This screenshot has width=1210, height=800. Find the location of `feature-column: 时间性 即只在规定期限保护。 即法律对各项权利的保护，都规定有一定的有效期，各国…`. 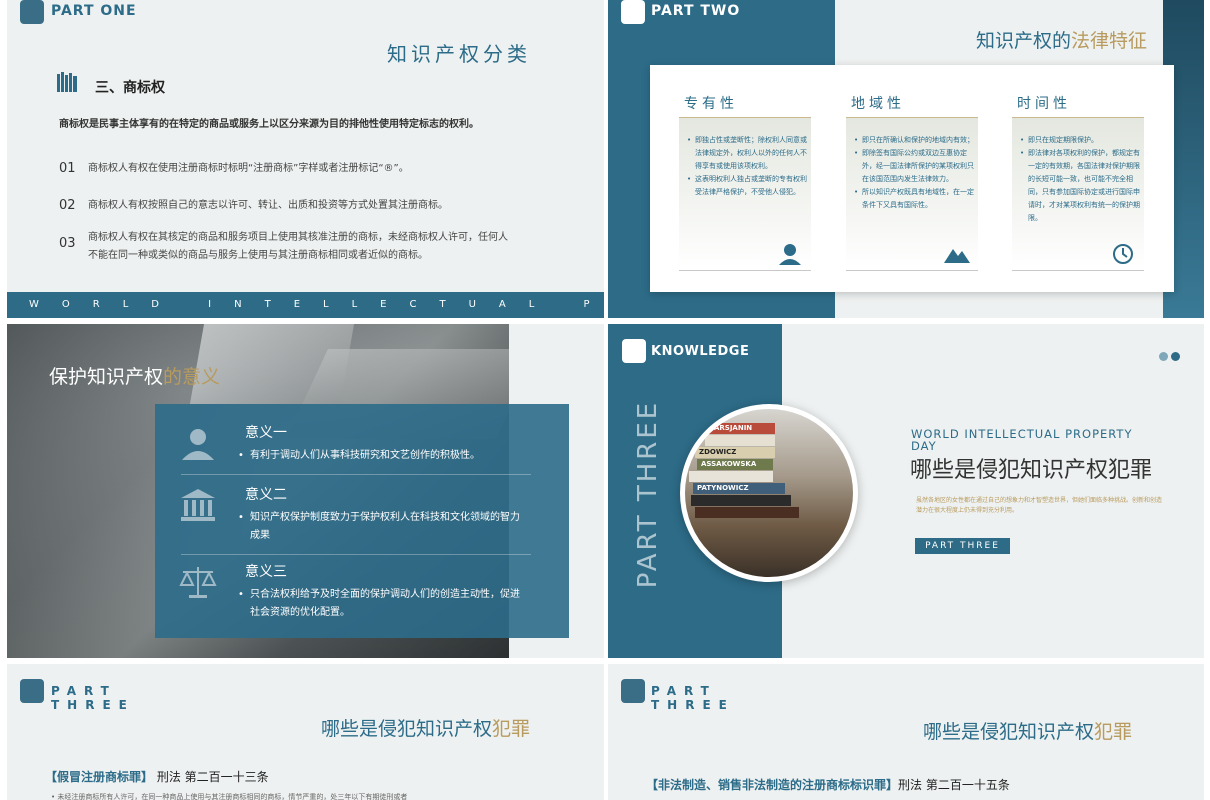

feature-column: 时间性 即只在规定期限保护。 即法律对各项权利的保护，都规定有一定的有效期，各国… is located at coordinates (1078, 178).